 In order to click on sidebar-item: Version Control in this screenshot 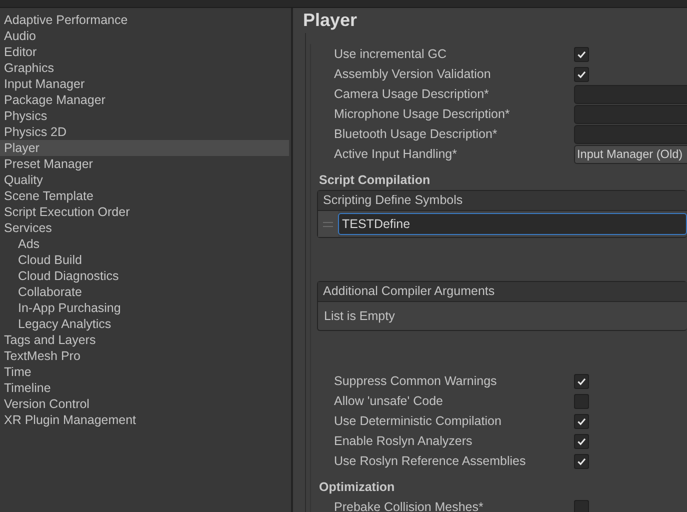, I will do `click(145, 404)`.